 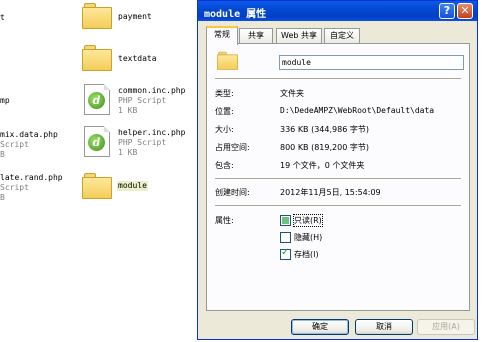 I want to click on close-button: ✕, so click(x=465, y=11).